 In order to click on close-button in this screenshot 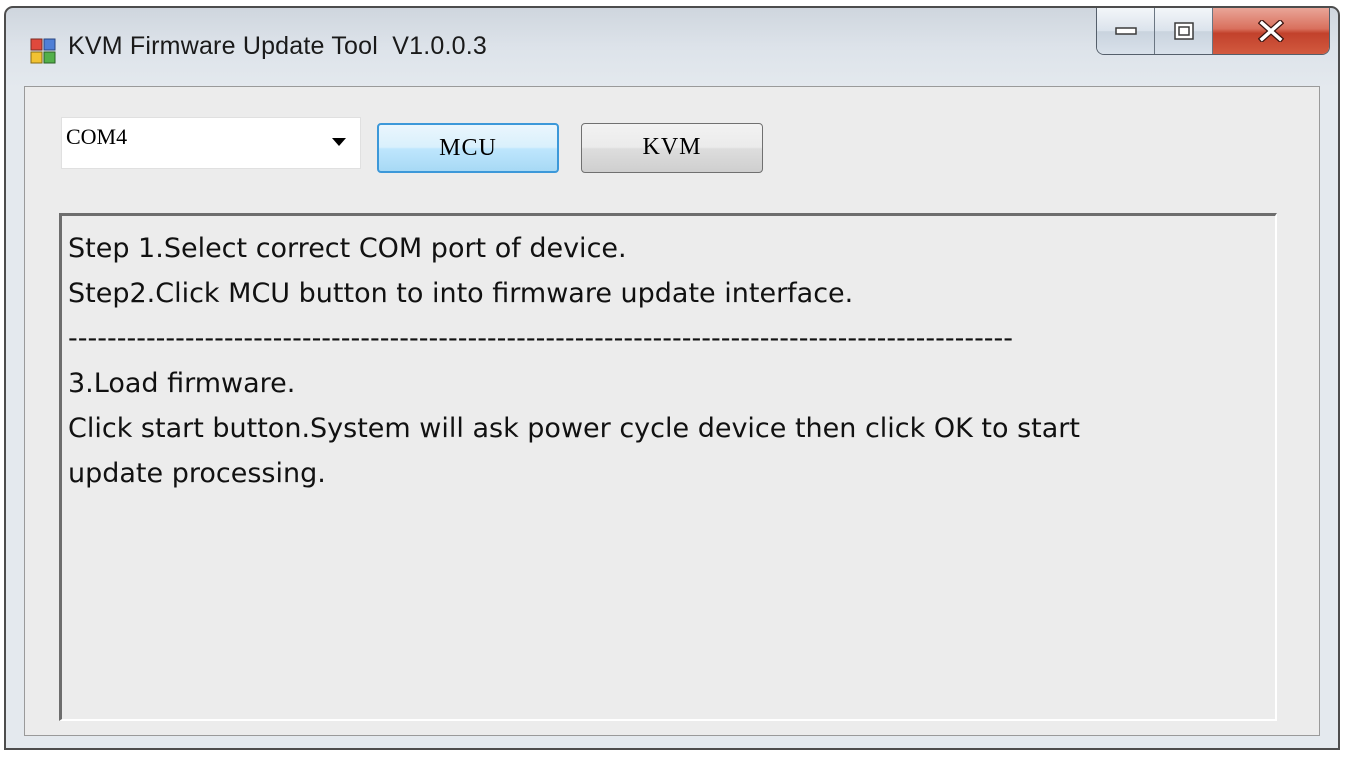, I will do `click(1271, 31)`.